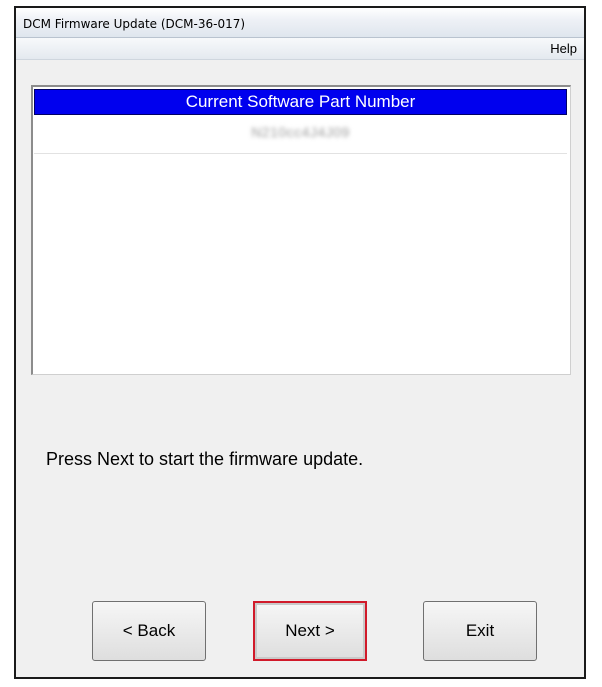 Image resolution: width=602 pixels, height=687 pixels. Describe the element at coordinates (205, 459) in the screenshot. I see `instruction-message: Press Next to start the firmware update.` at that location.